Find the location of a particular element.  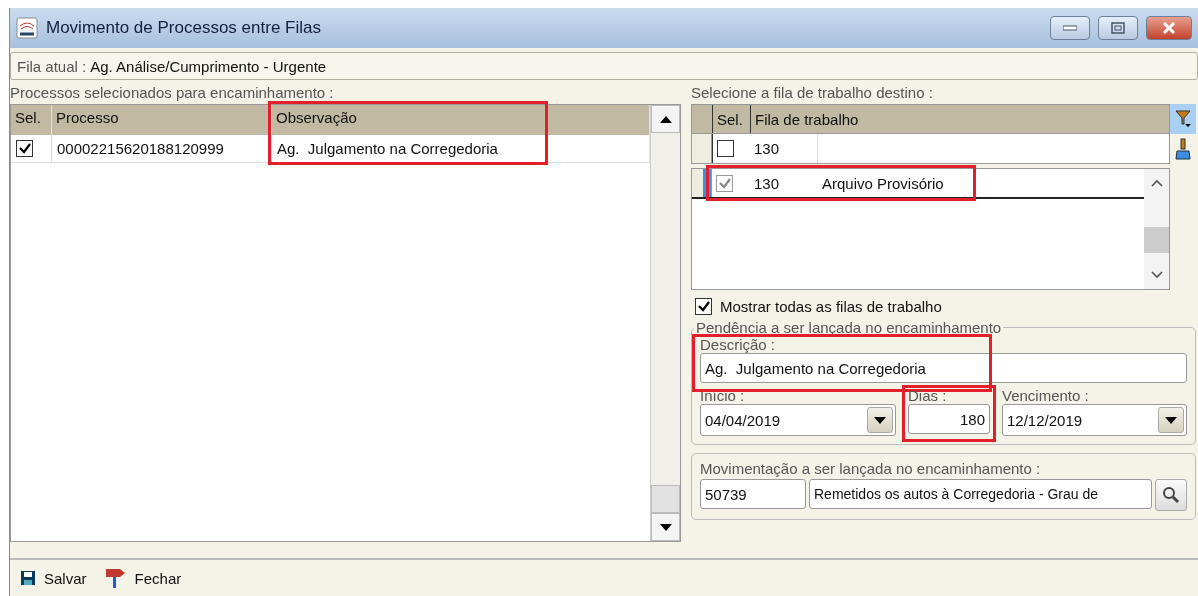

description-field: Ag. Julgamento na Corregedoria is located at coordinates (943, 368).